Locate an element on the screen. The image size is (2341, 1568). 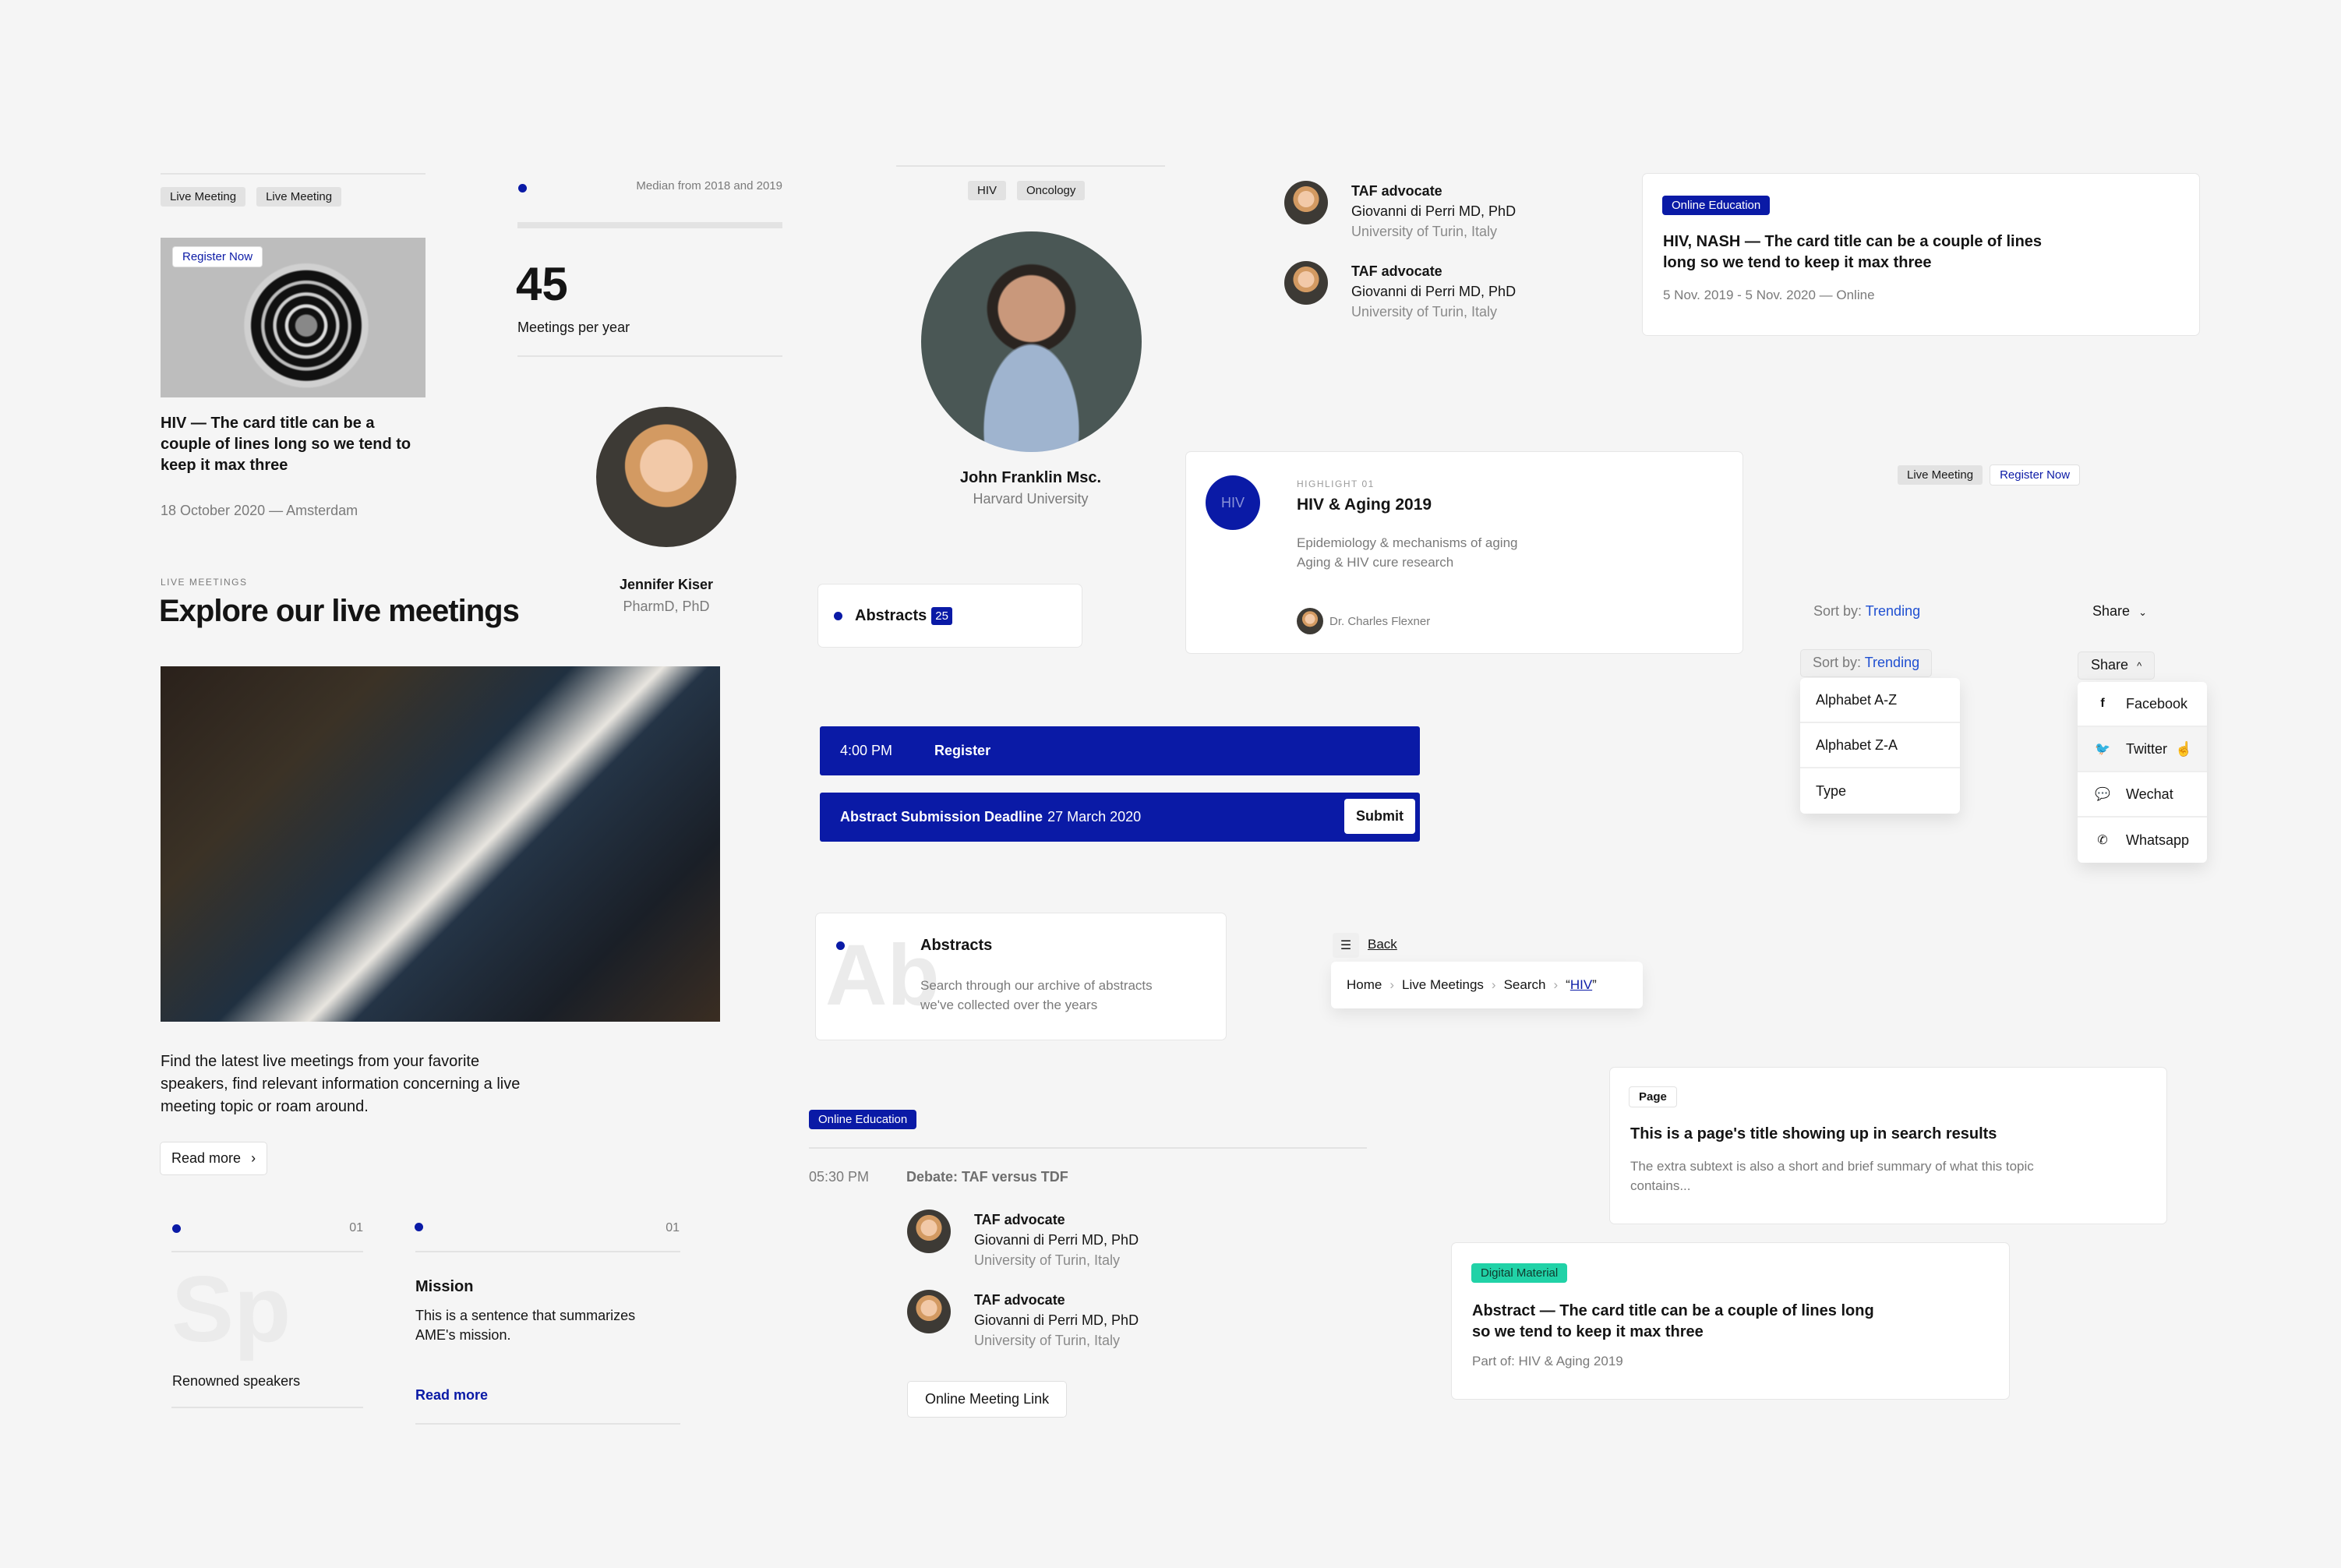
agenda-session: Debate: TAF versus TDF is located at coordinates (987, 1177).